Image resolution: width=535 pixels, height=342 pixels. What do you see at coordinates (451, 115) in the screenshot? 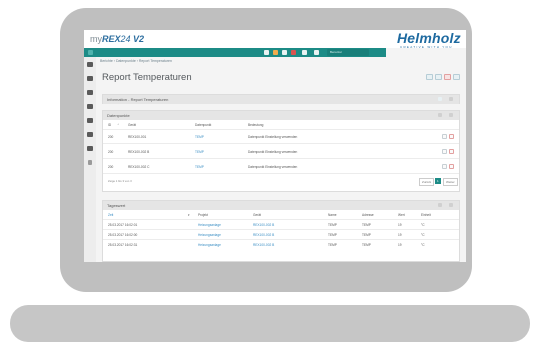
I see `datapoints-collapse-icon` at bounding box center [451, 115].